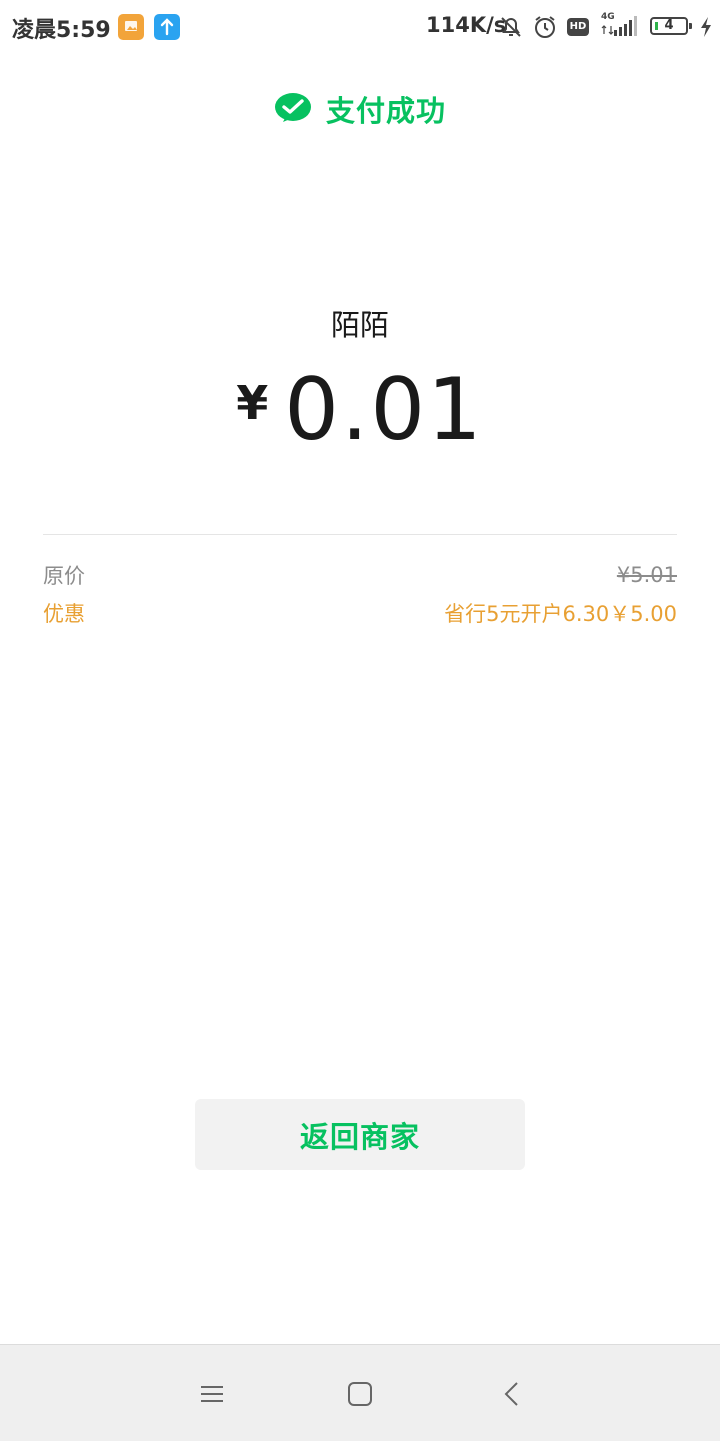 This screenshot has height=1441, width=720. What do you see at coordinates (545, 27) in the screenshot?
I see `alarm-icon` at bounding box center [545, 27].